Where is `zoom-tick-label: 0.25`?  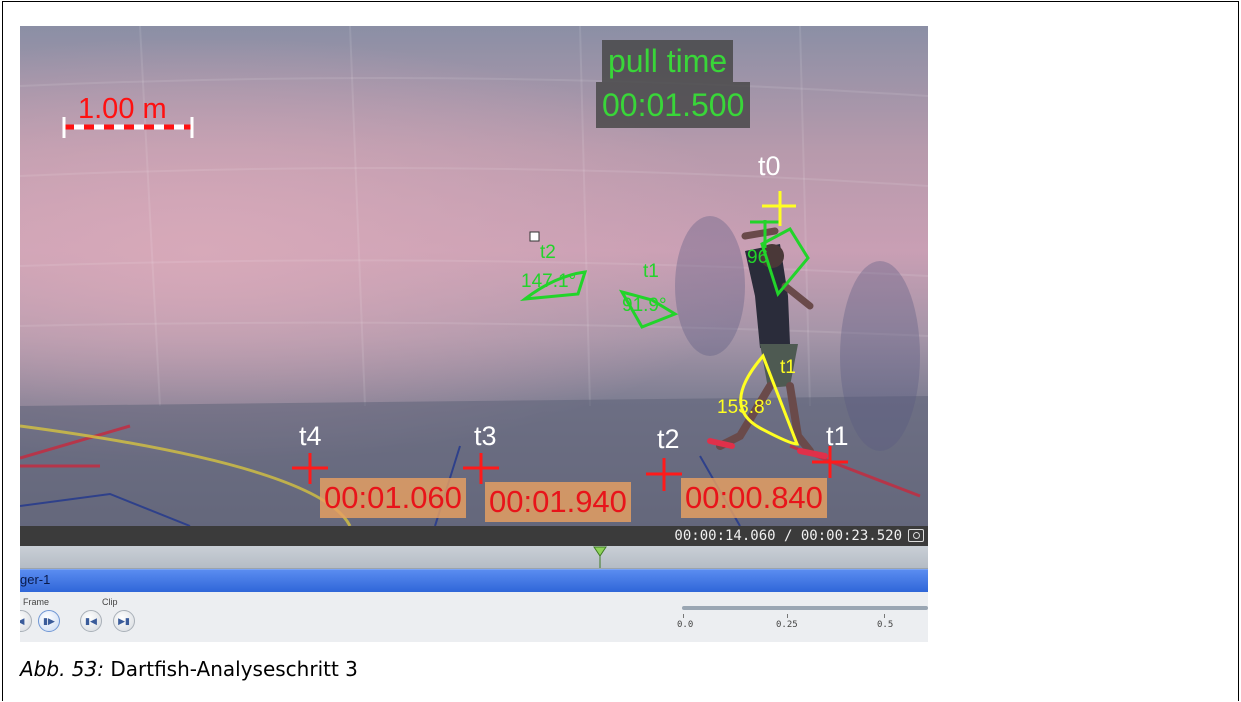 zoom-tick-label: 0.25 is located at coordinates (787, 625).